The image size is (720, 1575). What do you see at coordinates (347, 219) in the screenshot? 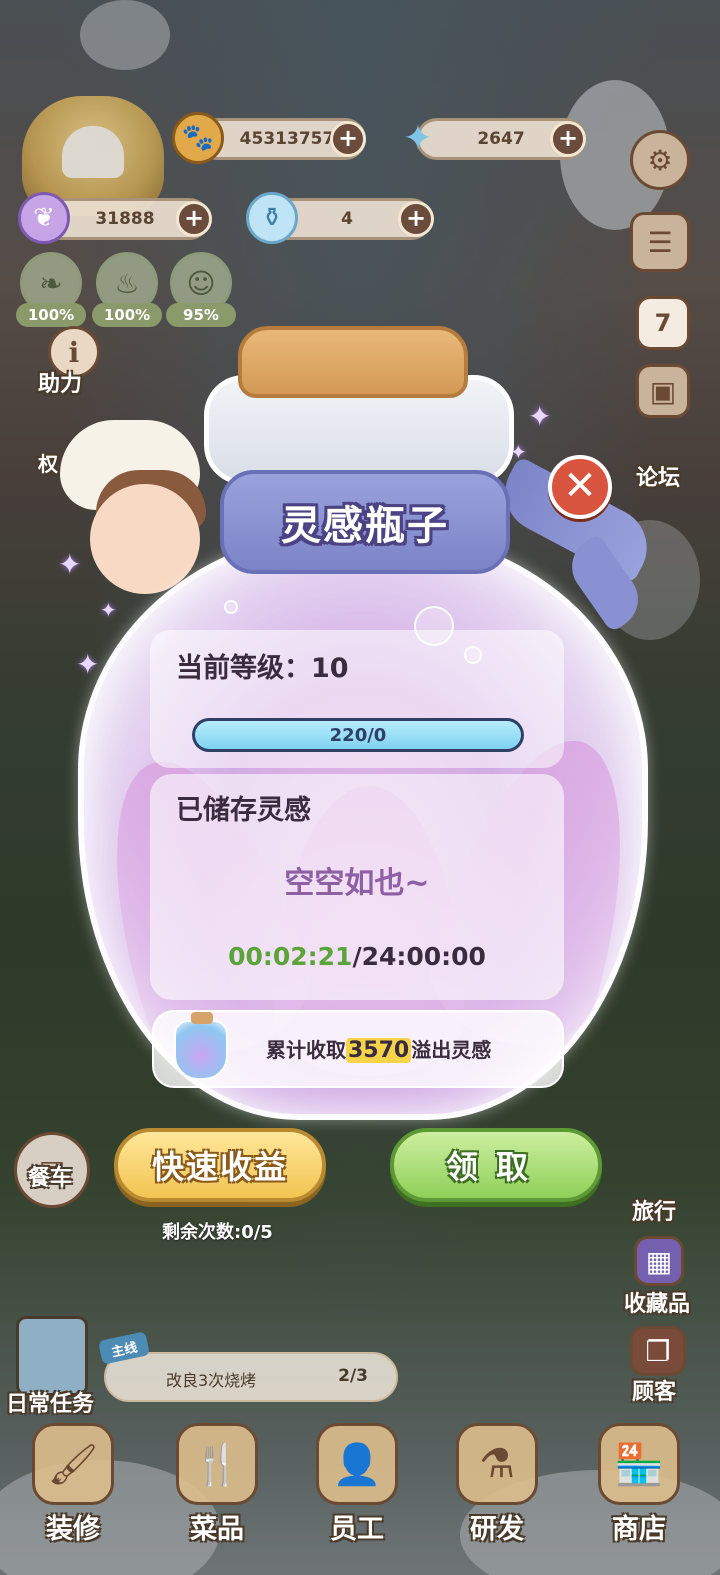
I see `potion-amount: 4` at bounding box center [347, 219].